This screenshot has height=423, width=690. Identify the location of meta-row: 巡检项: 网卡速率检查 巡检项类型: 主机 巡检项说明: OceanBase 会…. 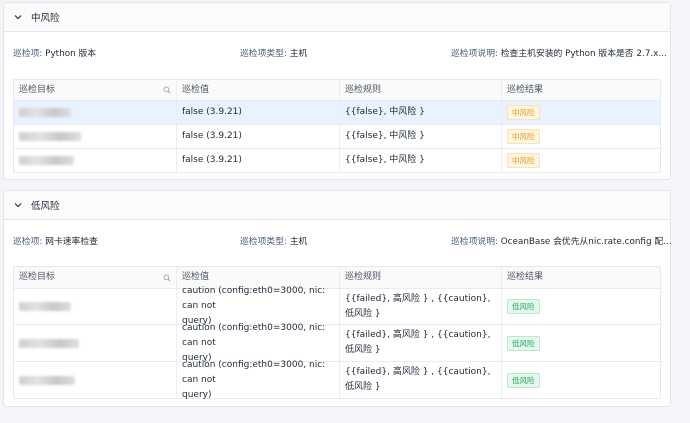
(338, 238).